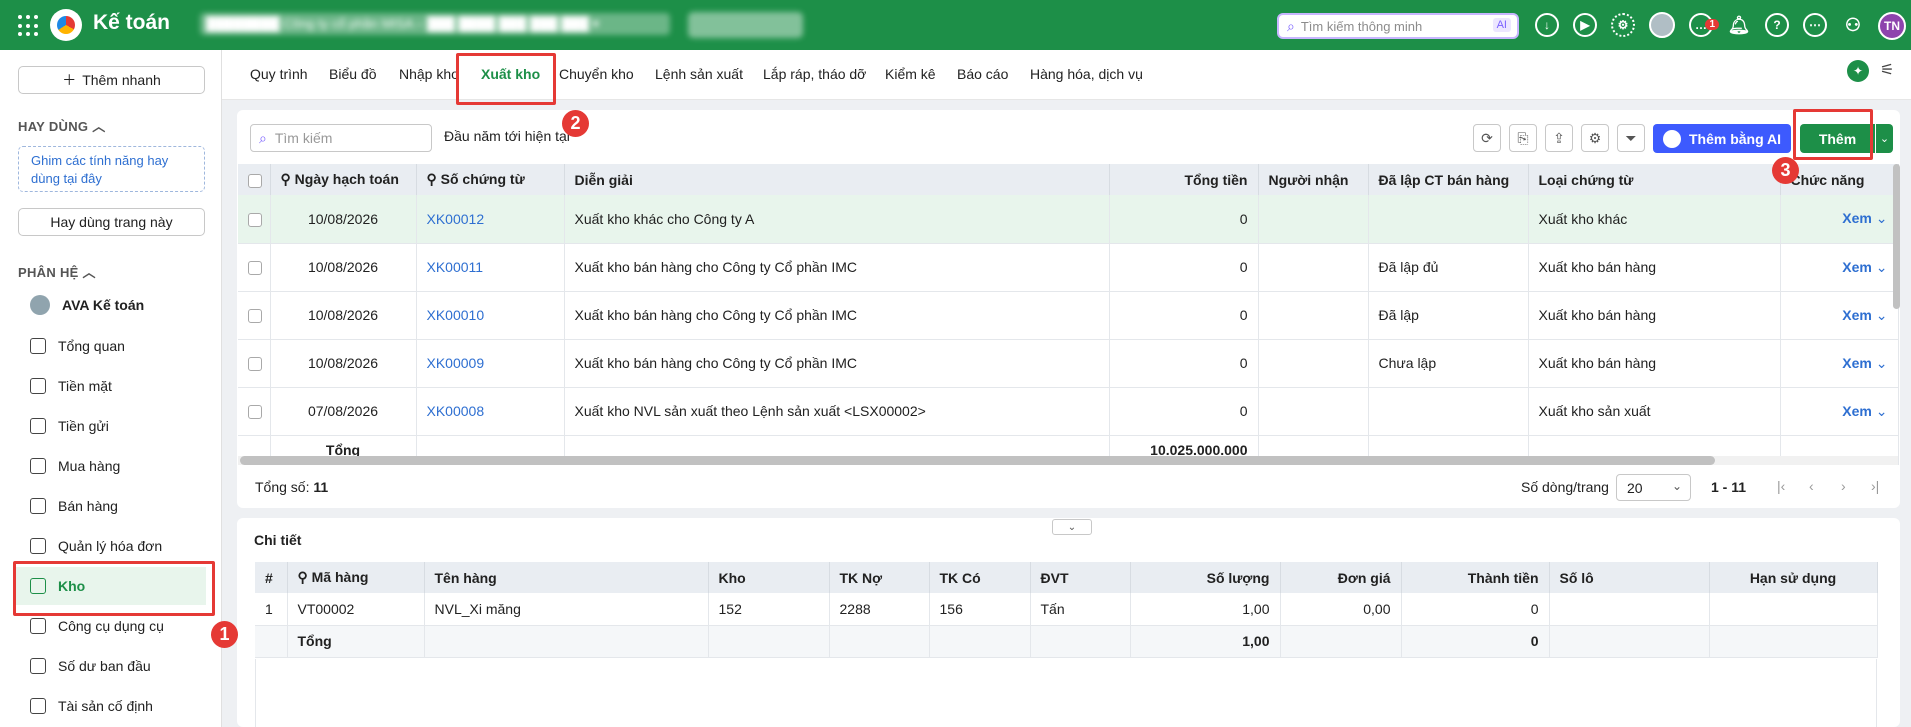 This screenshot has height=727, width=1911. I want to click on sidebar-item-warehouse: Kho, so click(111, 586).